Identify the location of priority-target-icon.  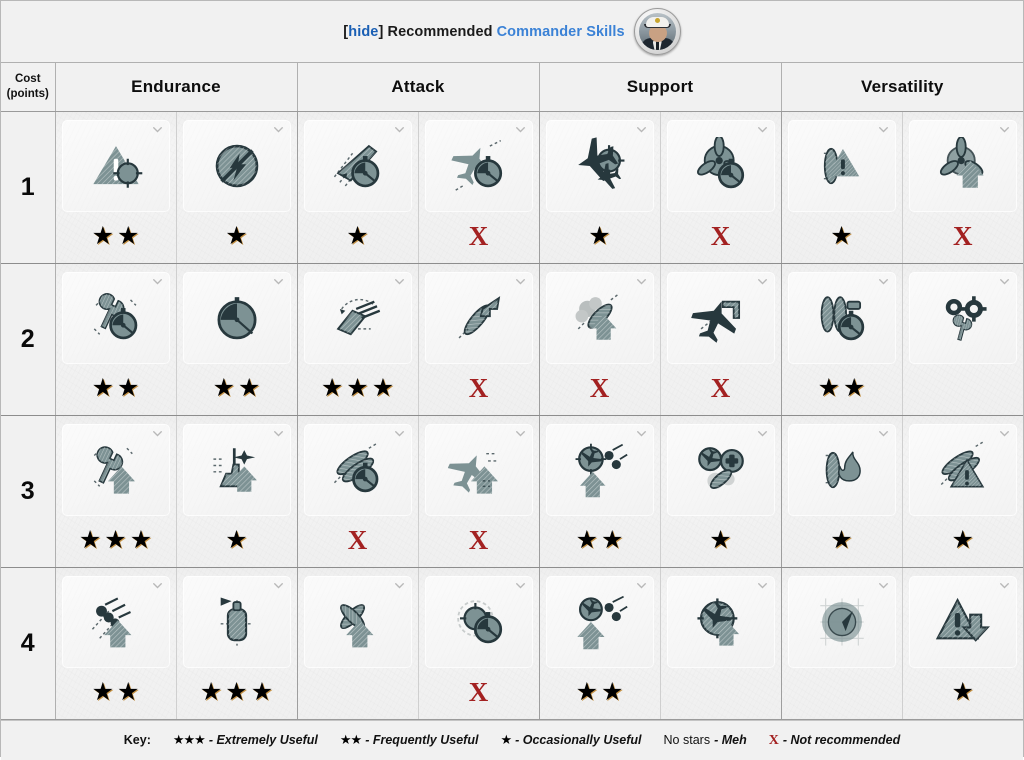
(116, 166).